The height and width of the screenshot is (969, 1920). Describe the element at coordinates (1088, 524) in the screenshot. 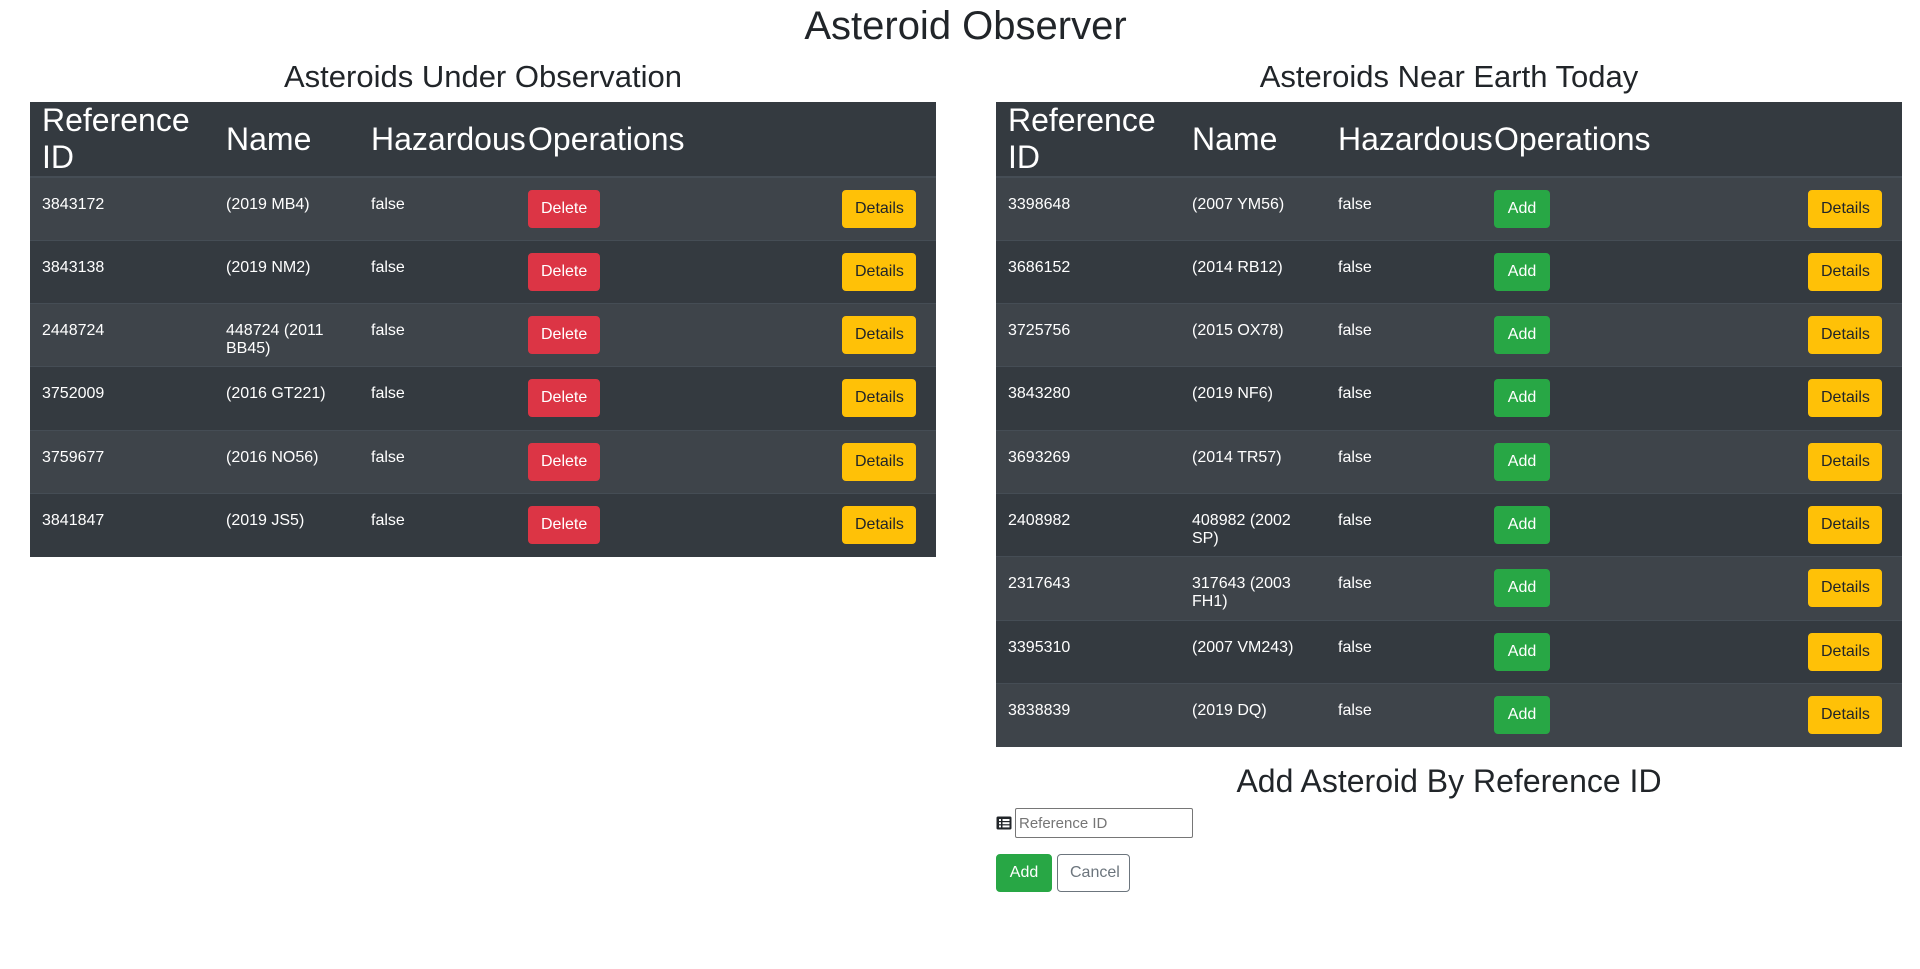

I see `cell-reference-id: 2408982` at that location.